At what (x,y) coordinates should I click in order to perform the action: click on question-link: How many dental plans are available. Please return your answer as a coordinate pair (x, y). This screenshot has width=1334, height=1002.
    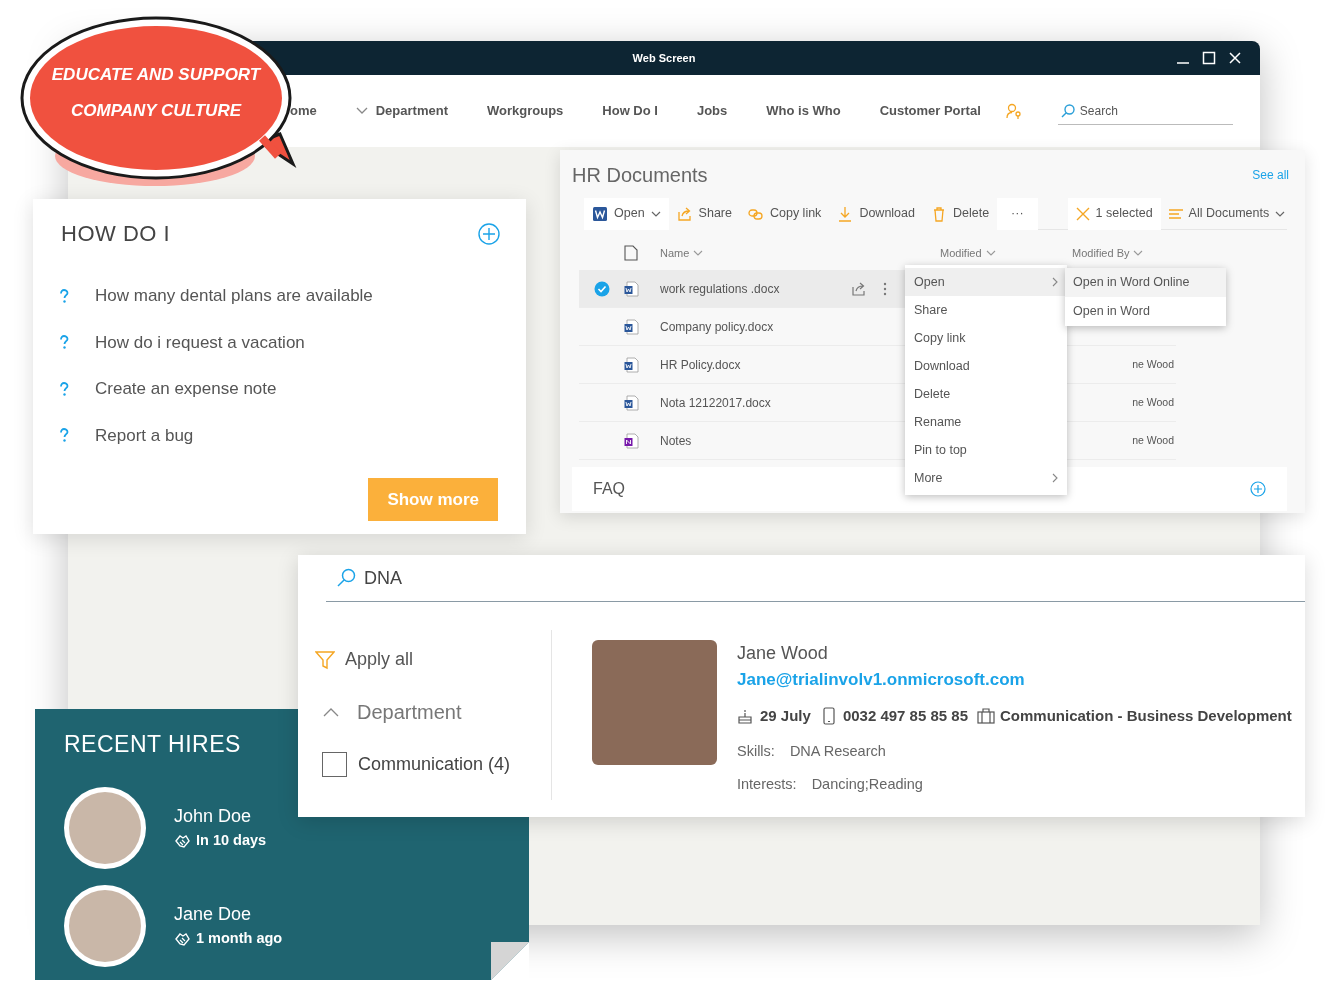
    Looking at the image, I should click on (234, 296).